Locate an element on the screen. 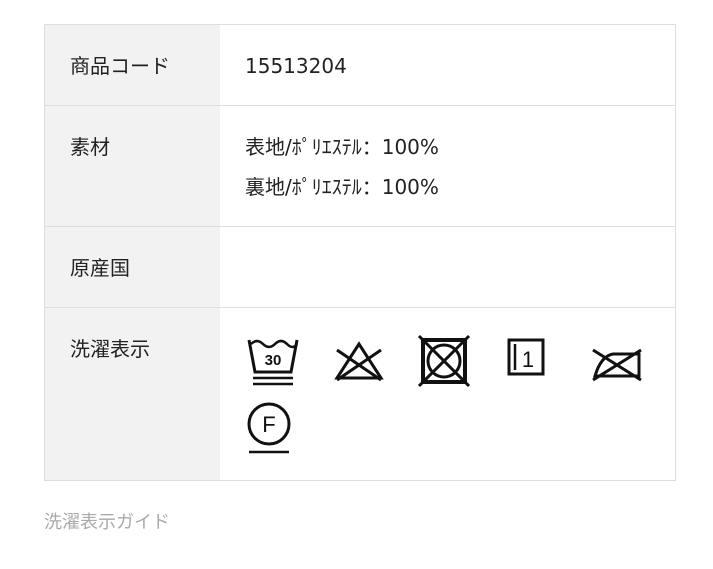 The width and height of the screenshot is (713, 569). drip-dry-vertical-icon: 1 is located at coordinates (526, 357).